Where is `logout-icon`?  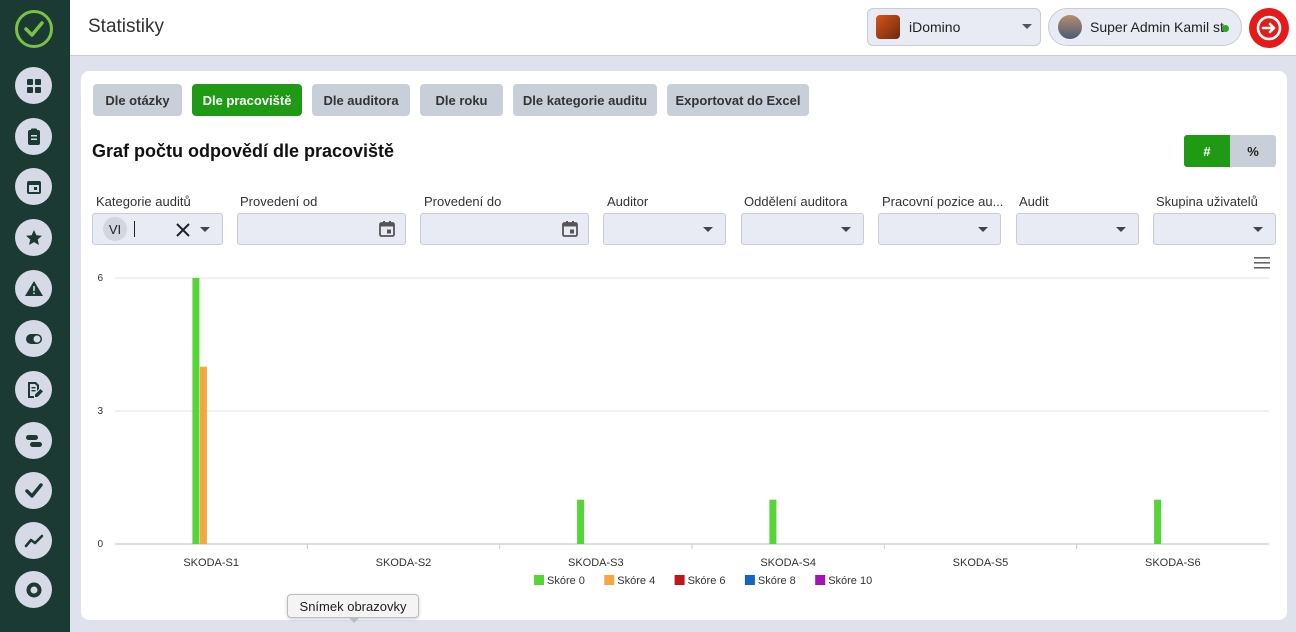
logout-icon is located at coordinates (1269, 28).